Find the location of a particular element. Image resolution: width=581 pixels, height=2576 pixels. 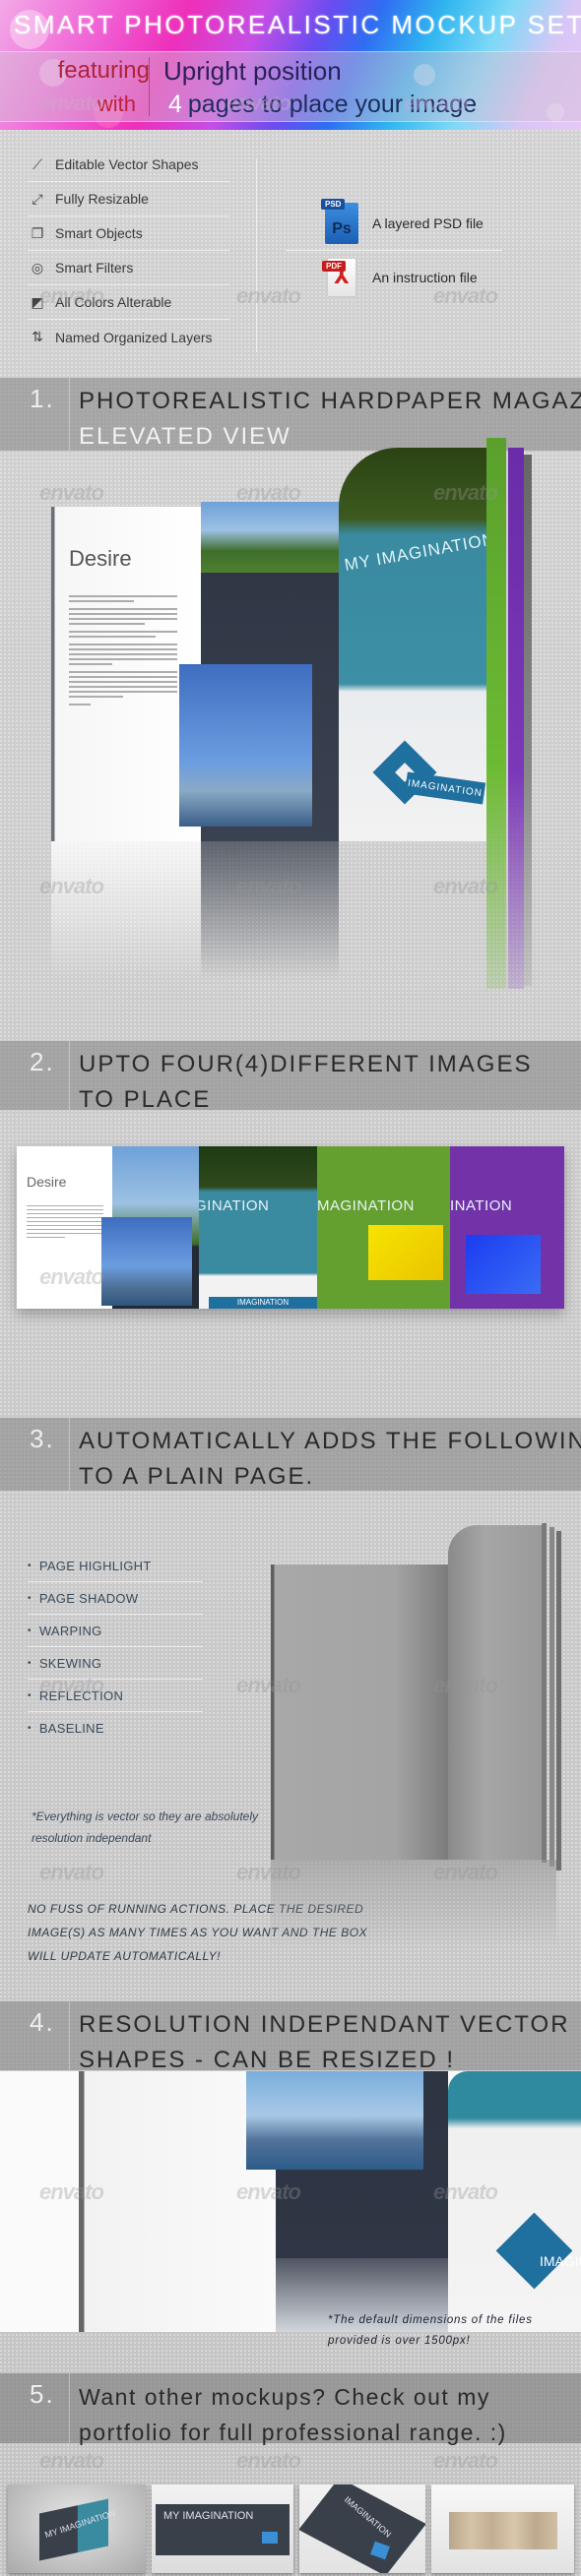

feature-item: ◎ Smart Filters is located at coordinates (128, 268).